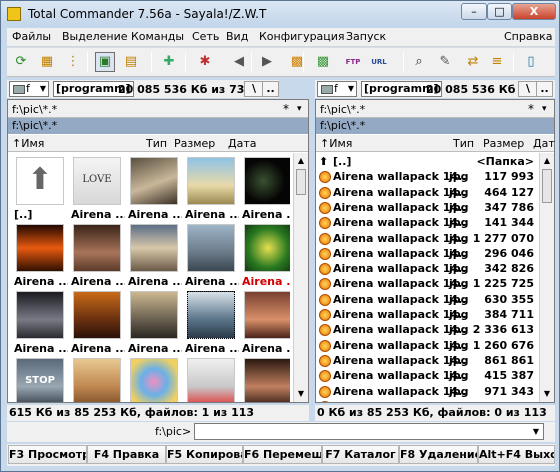 Image resolution: width=560 pixels, height=472 pixels. I want to click on url-connect-icon: URL, so click(379, 62).